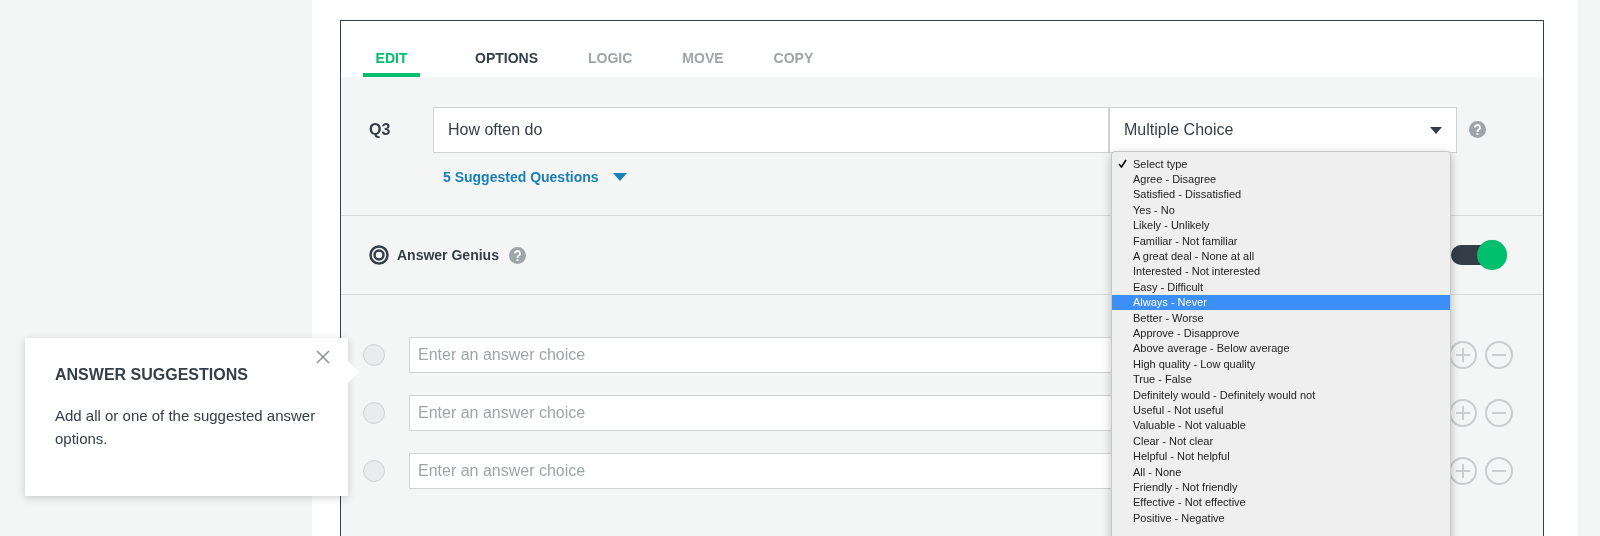 This screenshot has width=1600, height=536. Describe the element at coordinates (323, 357) in the screenshot. I see `close-icon` at that location.